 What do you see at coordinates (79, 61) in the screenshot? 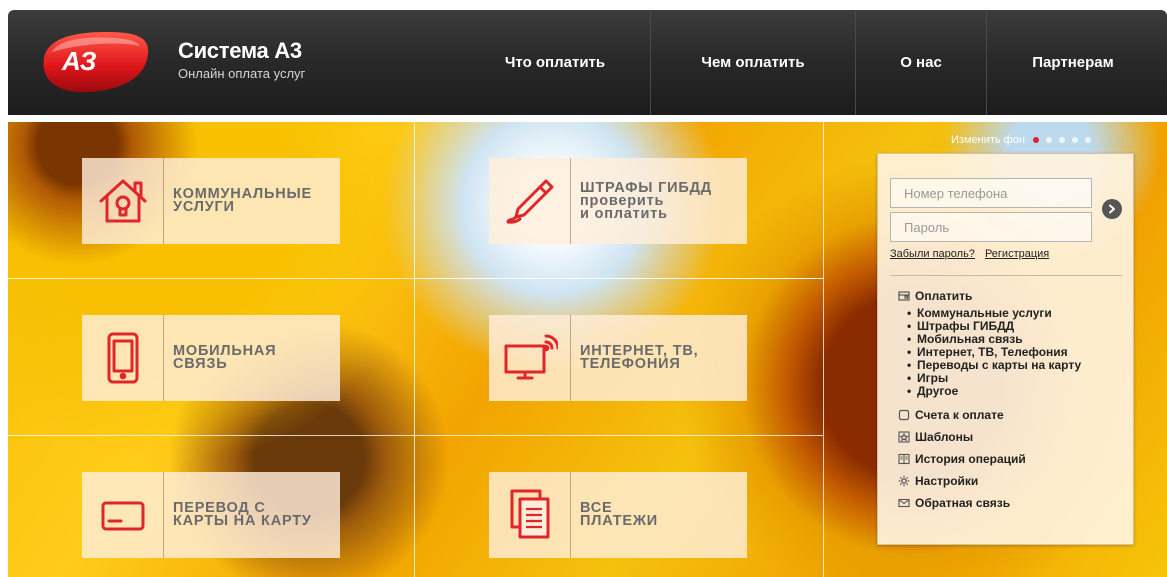
I see `logo-text: АЗ` at bounding box center [79, 61].